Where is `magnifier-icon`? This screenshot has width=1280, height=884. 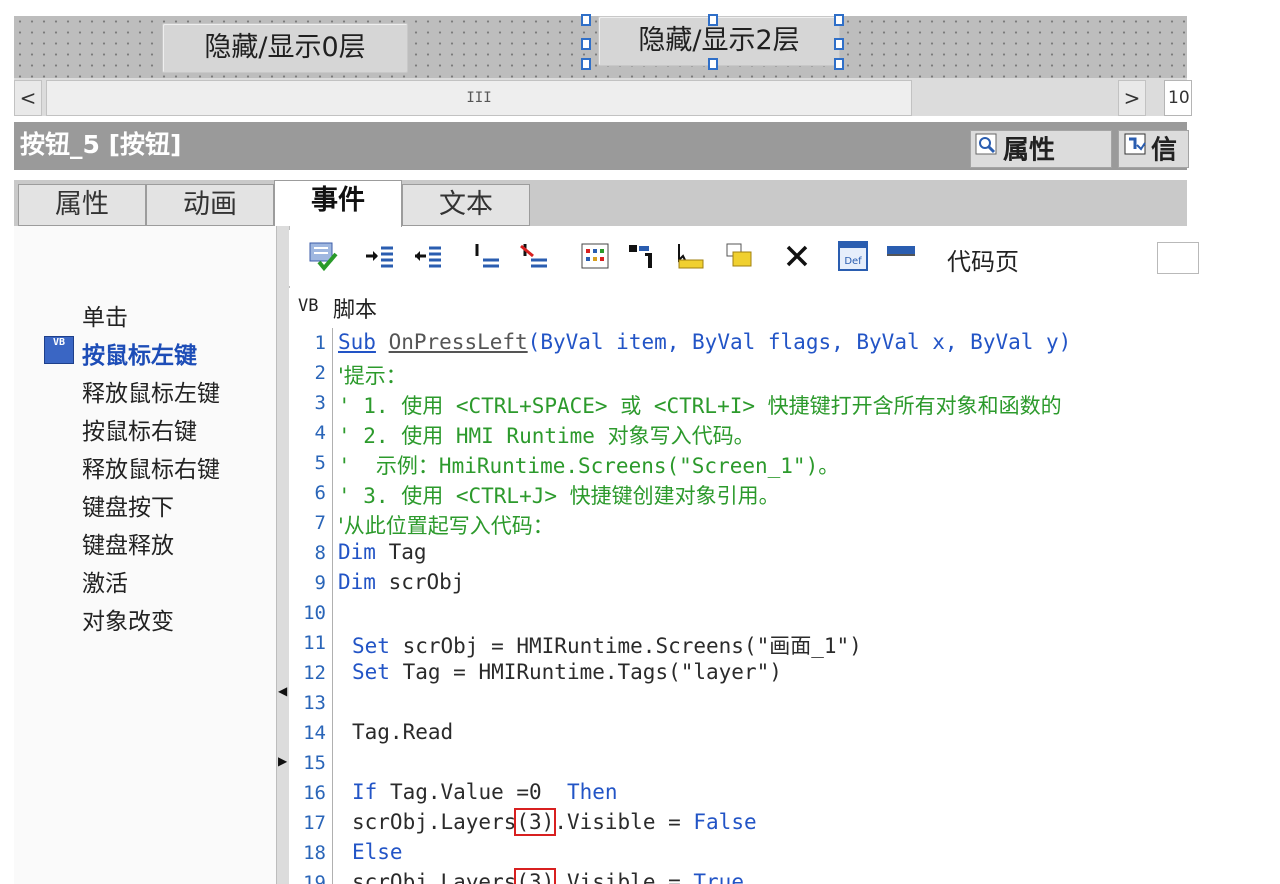
magnifier-icon is located at coordinates (988, 149).